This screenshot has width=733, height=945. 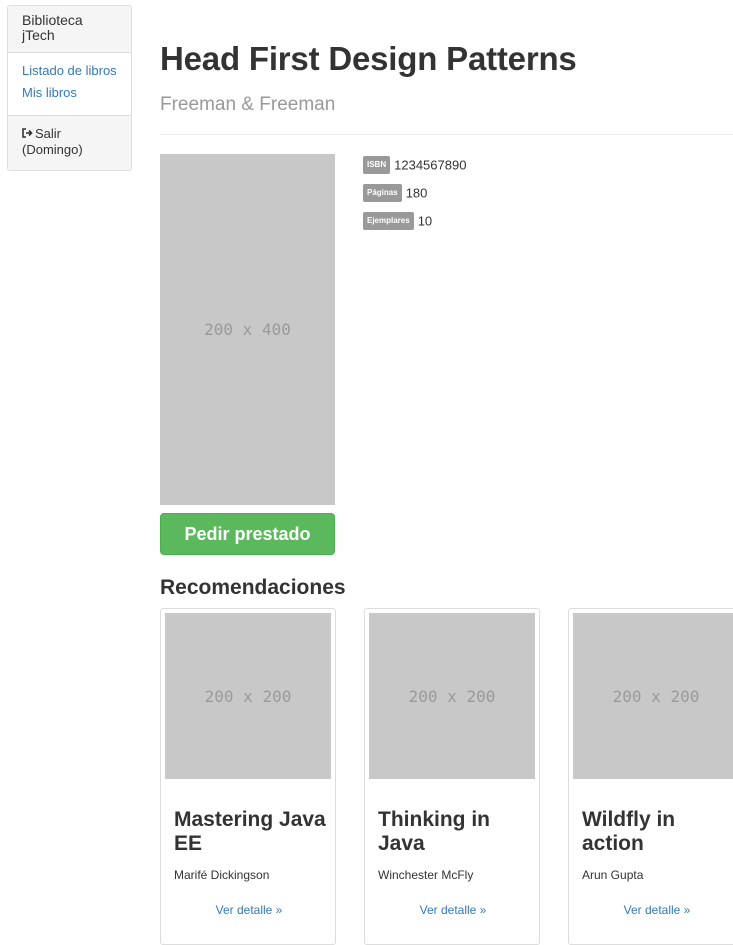 I want to click on pages-label-badge: Páginas, so click(x=382, y=193).